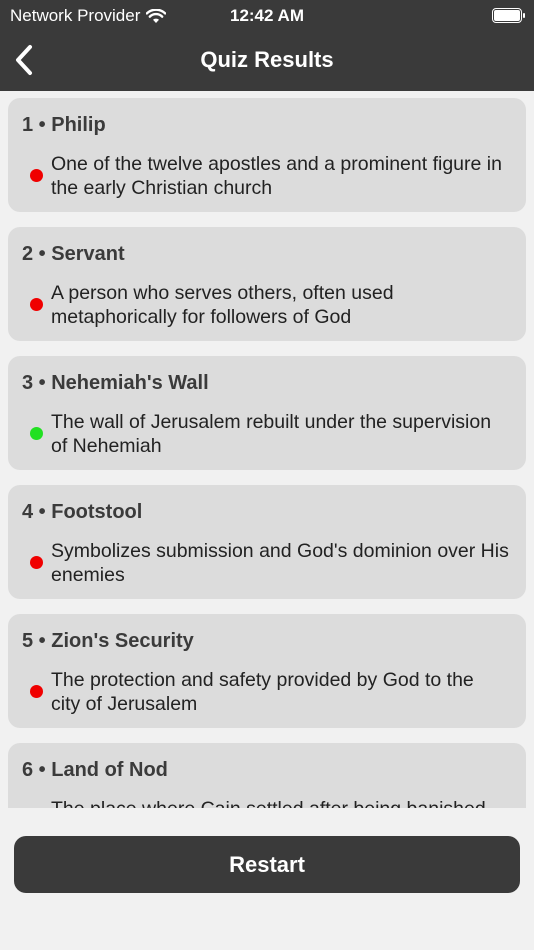 The height and width of the screenshot is (950, 534). Describe the element at coordinates (222, 293) in the screenshot. I see `description-line: A person who serves others, often used` at that location.